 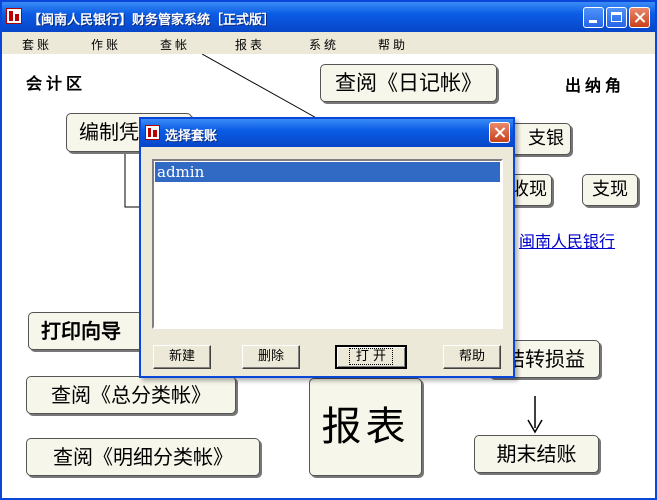 I want to click on open-button: 打 开, so click(x=371, y=357).